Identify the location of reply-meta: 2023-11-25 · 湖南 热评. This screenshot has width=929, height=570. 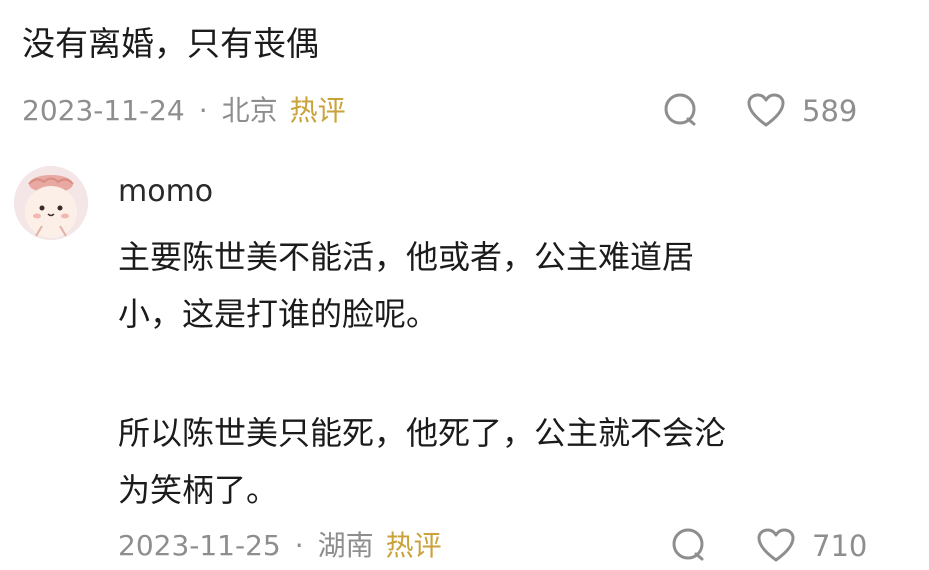
(280, 546).